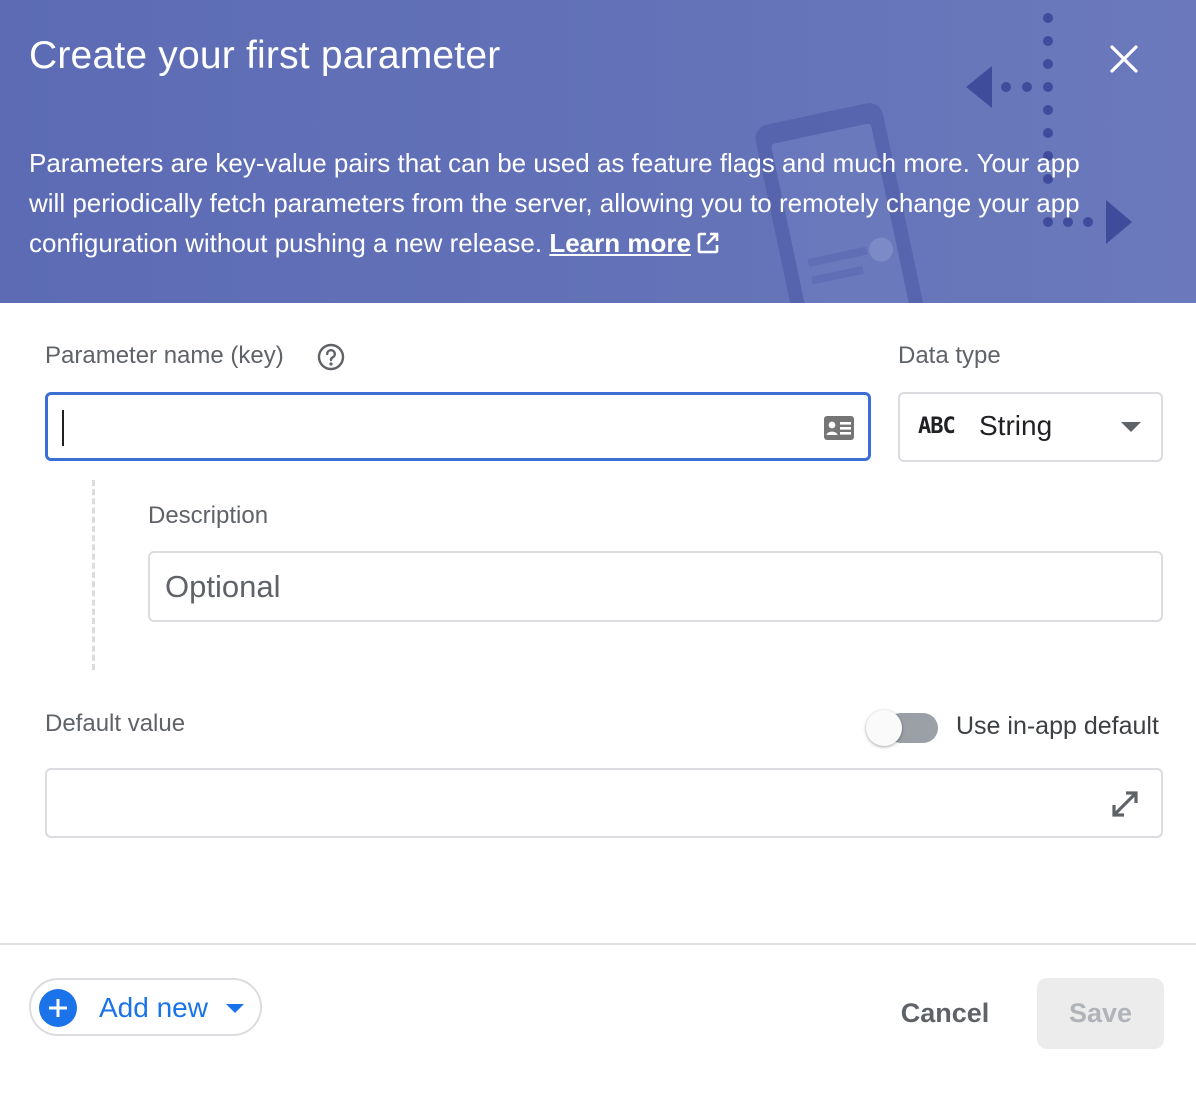 This screenshot has height=1116, width=1196. What do you see at coordinates (331, 357) in the screenshot?
I see `help-circle-icon` at bounding box center [331, 357].